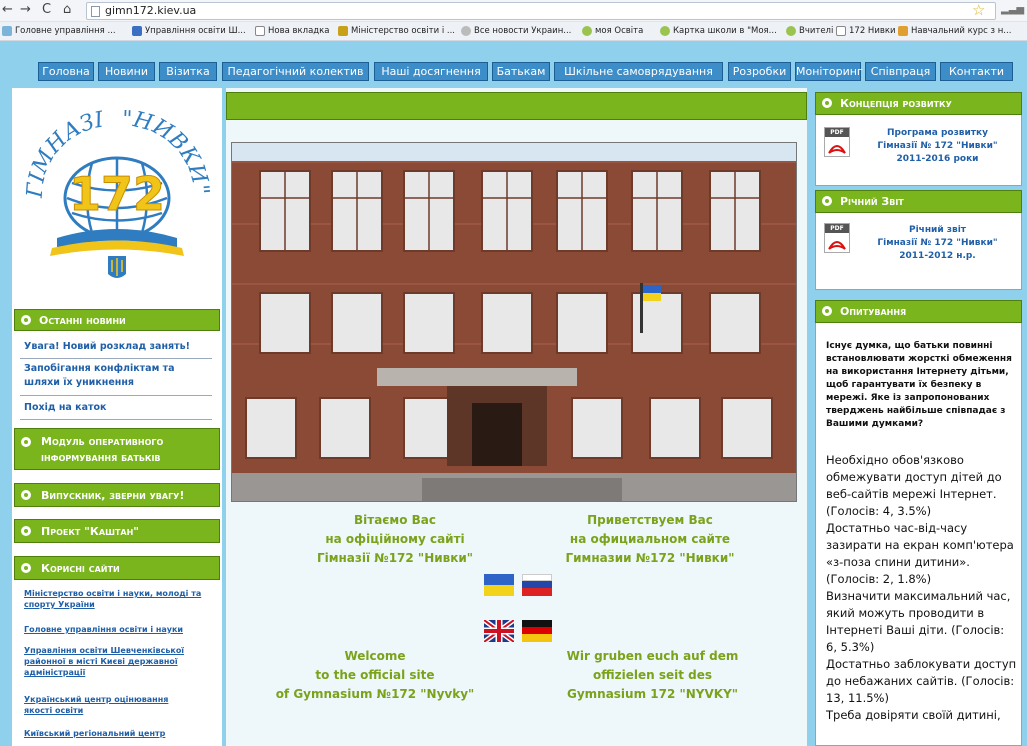 The image size is (1027, 746). What do you see at coordinates (67, 9) in the screenshot?
I see `home-icon: ⌂` at bounding box center [67, 9].